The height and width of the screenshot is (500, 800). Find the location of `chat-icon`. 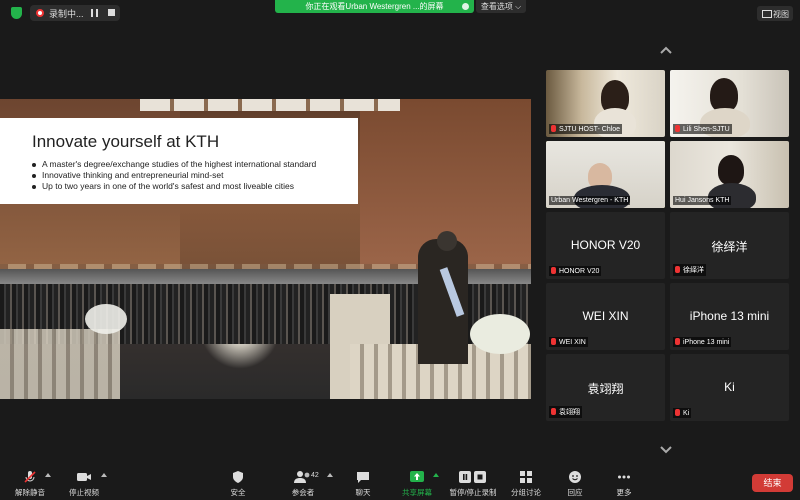

chat-icon is located at coordinates (363, 477).